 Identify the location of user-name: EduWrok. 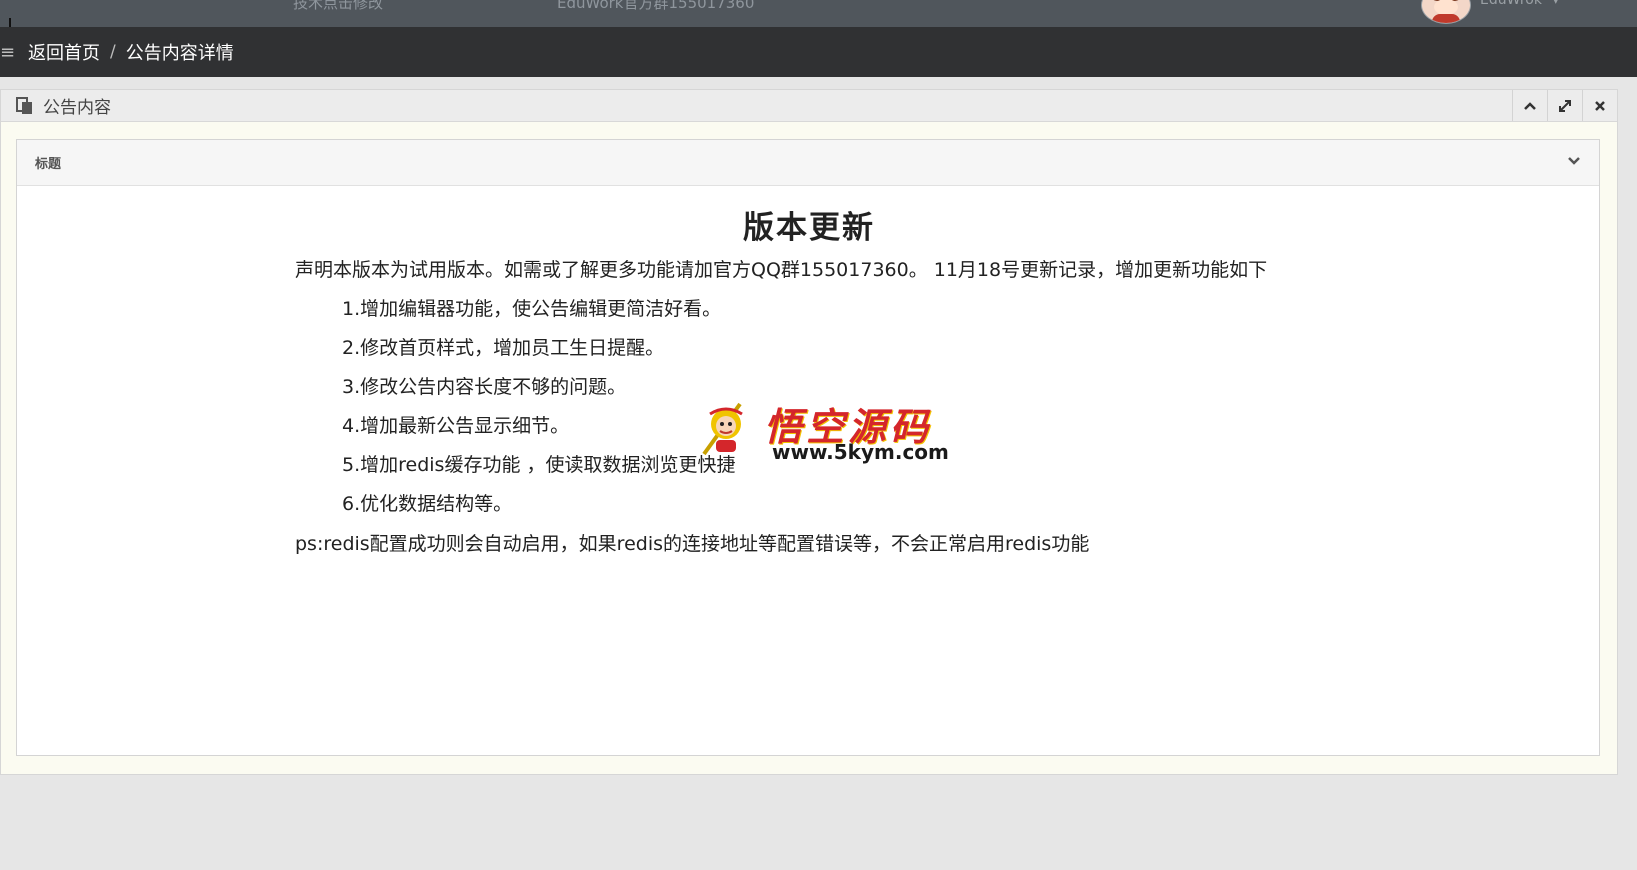
(1511, 4).